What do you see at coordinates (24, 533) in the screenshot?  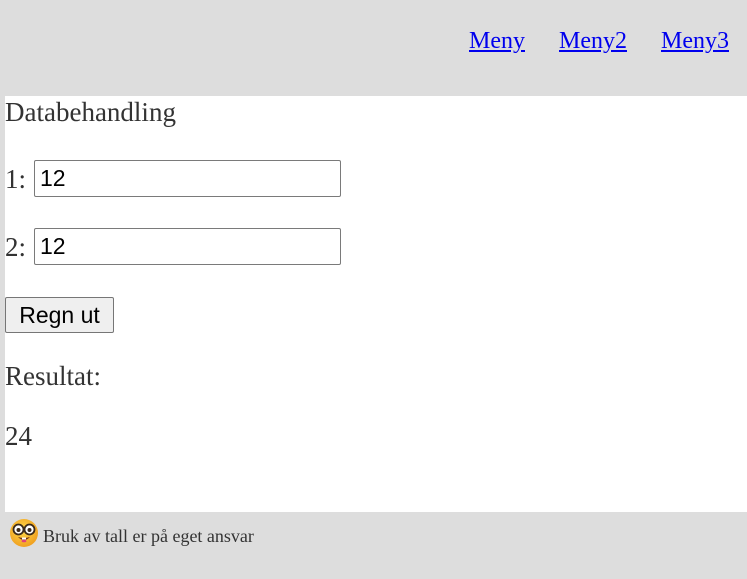 I see `nerd-face-icon` at bounding box center [24, 533].